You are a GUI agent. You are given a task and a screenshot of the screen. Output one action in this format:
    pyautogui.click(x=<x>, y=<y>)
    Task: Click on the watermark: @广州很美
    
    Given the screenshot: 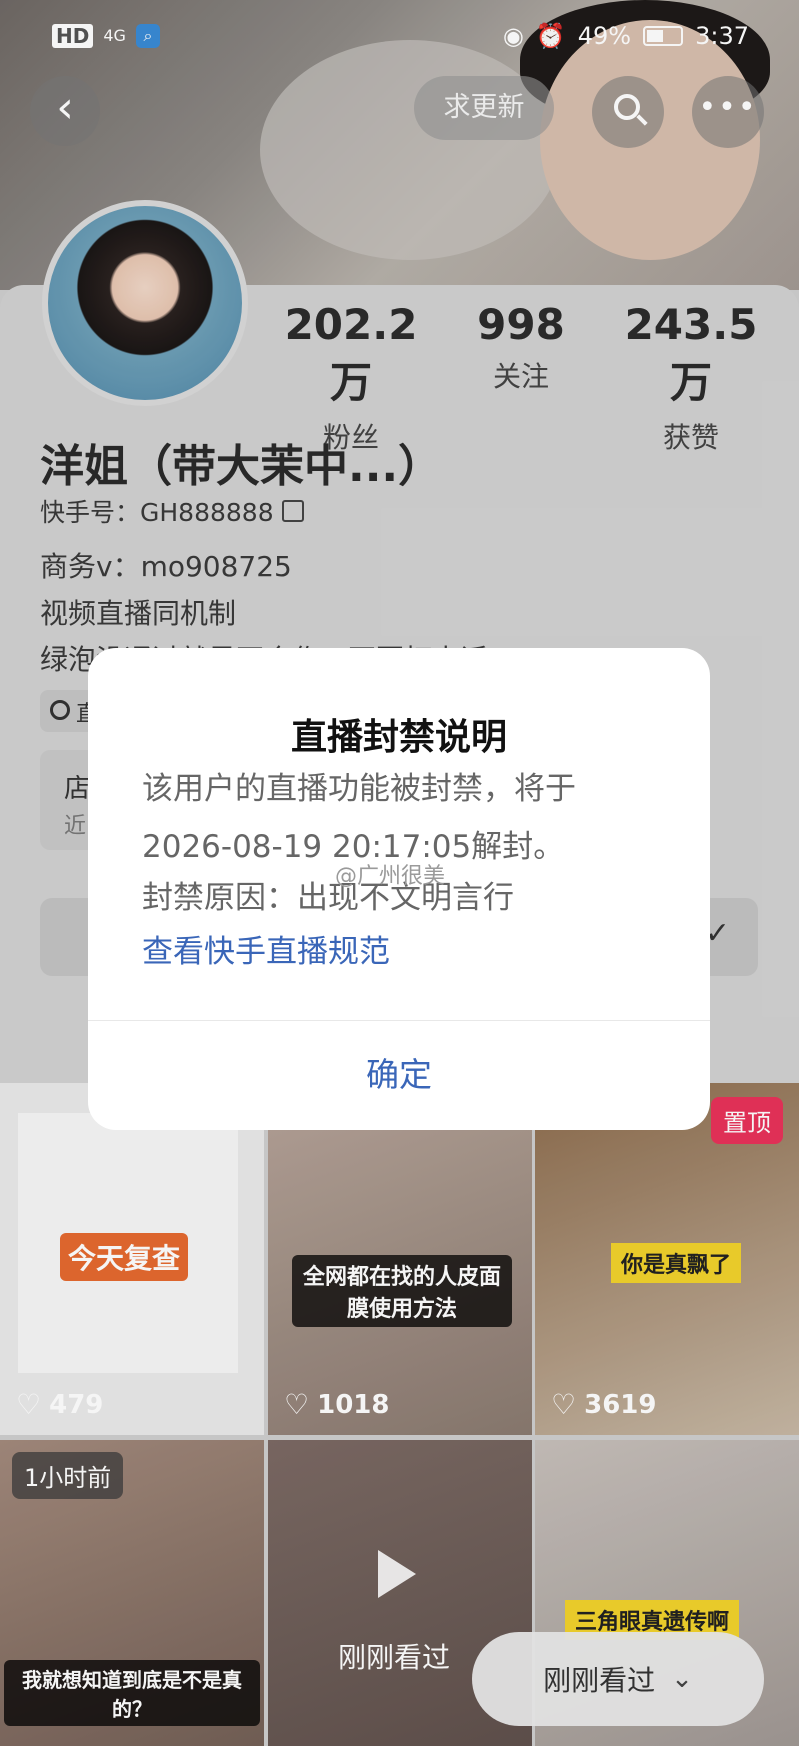 What is the action you would take?
    pyautogui.click(x=390, y=876)
    